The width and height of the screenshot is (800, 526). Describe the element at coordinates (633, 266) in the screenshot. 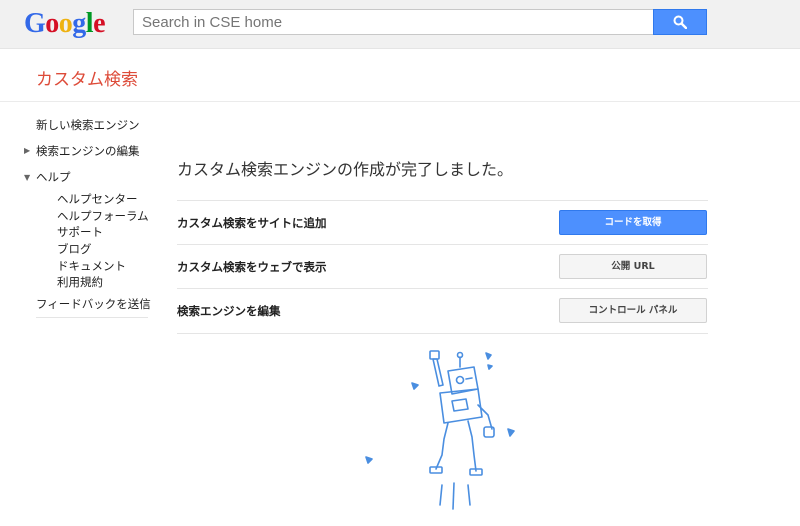

I see `public-url-button: 公開 URL` at that location.